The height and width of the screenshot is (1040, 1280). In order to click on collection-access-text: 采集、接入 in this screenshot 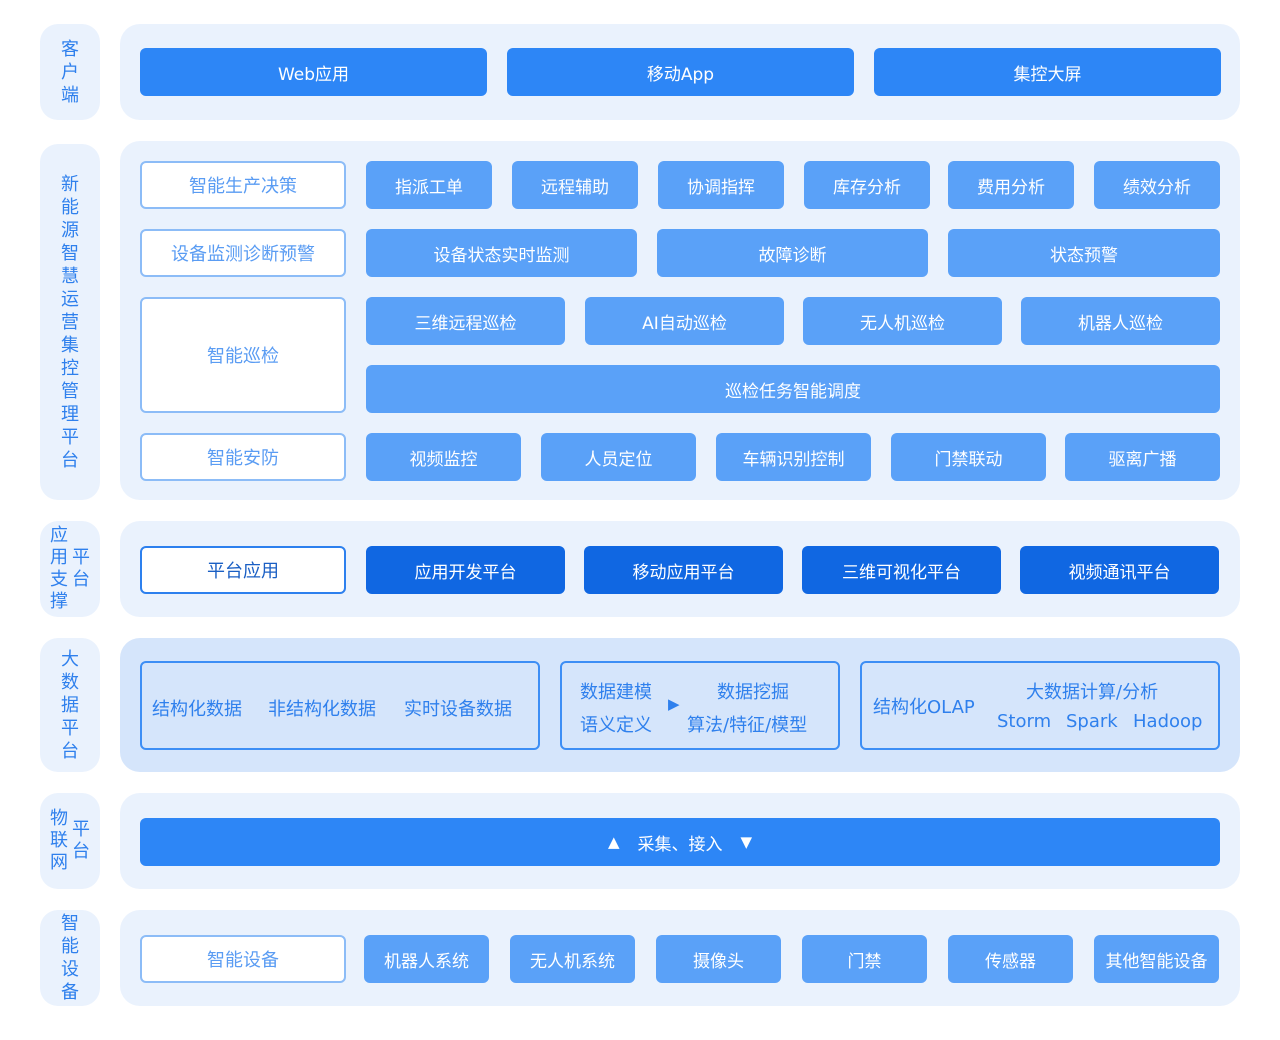, I will do `click(680, 844)`.